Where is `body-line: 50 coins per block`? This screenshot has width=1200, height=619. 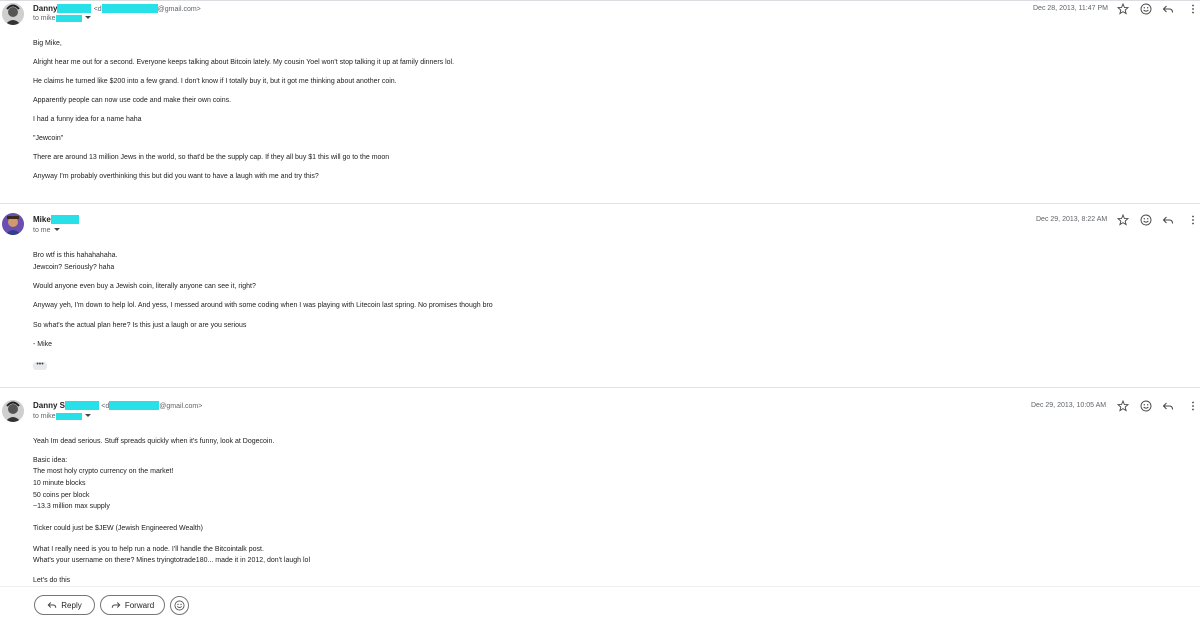 body-line: 50 coins per block is located at coordinates (61, 495).